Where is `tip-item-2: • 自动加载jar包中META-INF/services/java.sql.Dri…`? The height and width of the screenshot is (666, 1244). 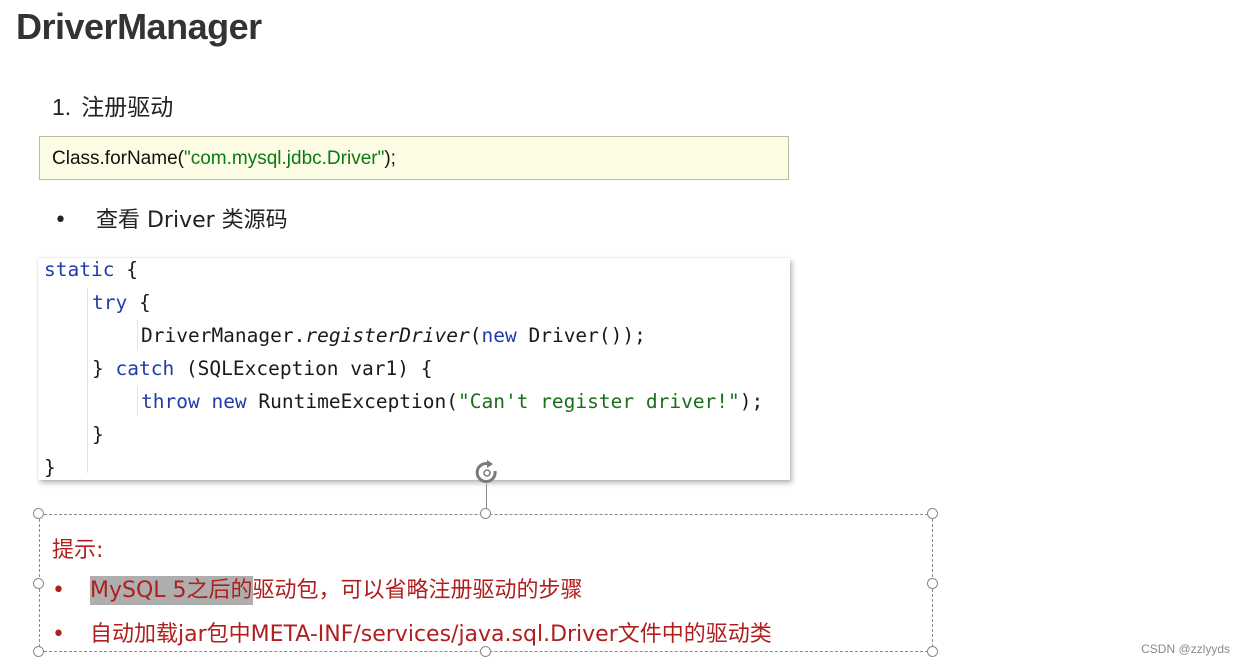
tip-item-2: • 自动加载jar包中META-INF/services/java.sql.Dri… is located at coordinates (412, 632).